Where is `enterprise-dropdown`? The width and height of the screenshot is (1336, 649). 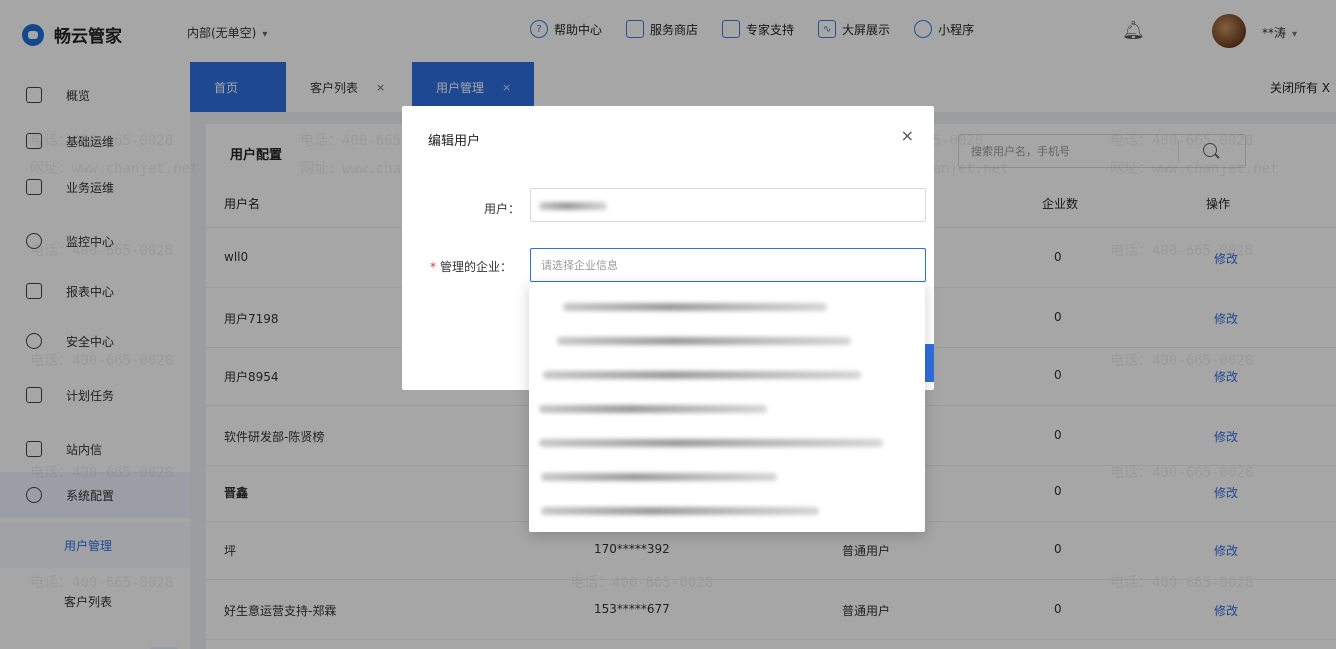 enterprise-dropdown is located at coordinates (727, 407).